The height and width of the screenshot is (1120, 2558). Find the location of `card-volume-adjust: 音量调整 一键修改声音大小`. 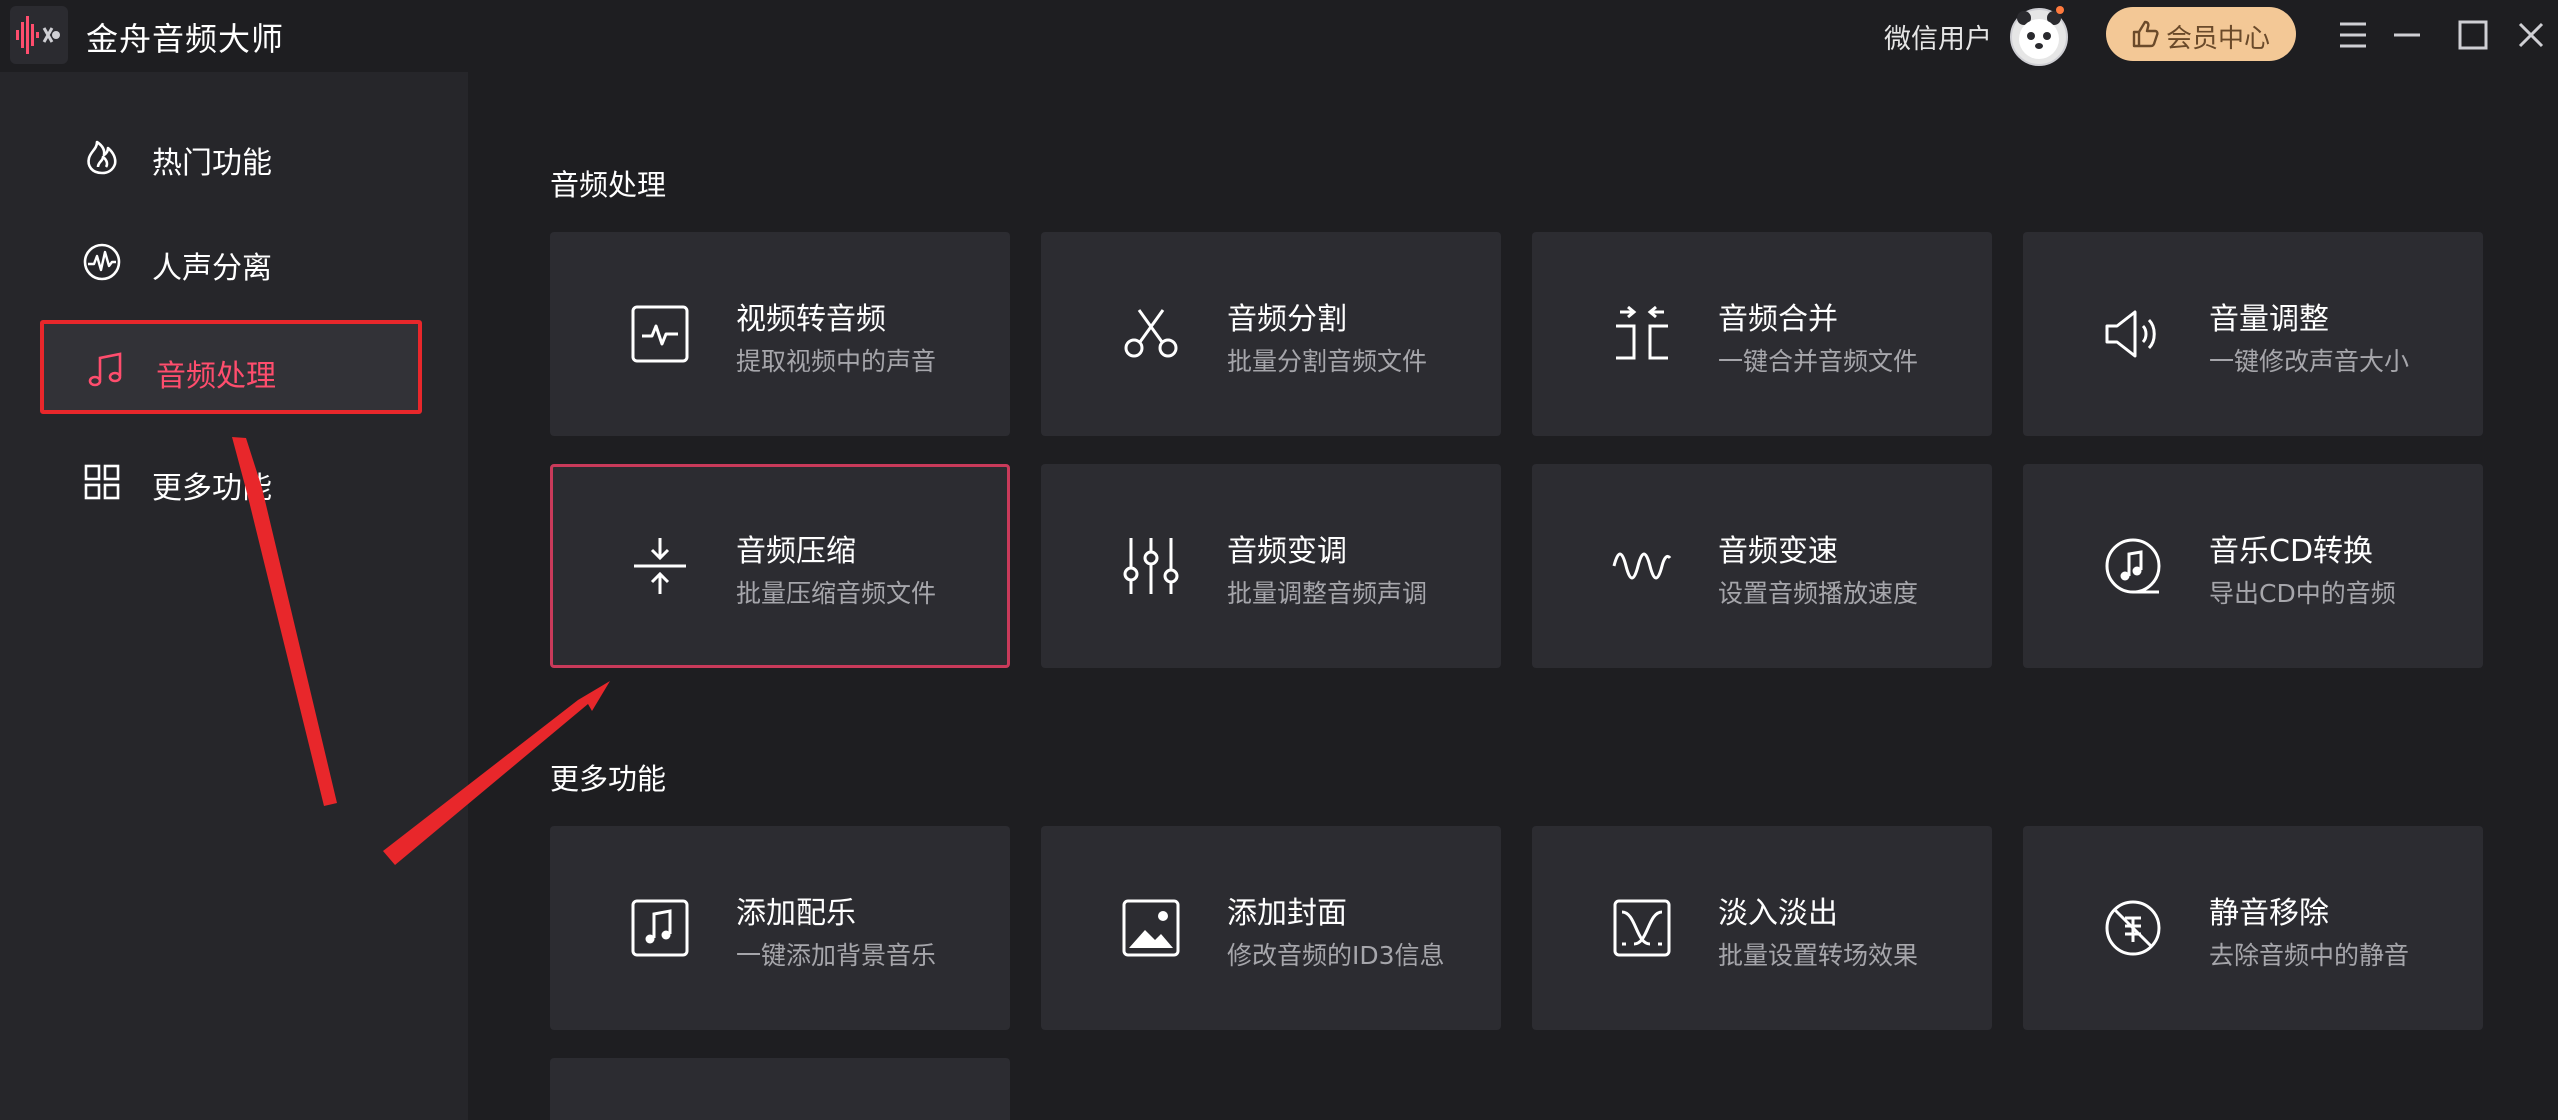

card-volume-adjust: 音量调整 一键修改声音大小 is located at coordinates (2253, 334).